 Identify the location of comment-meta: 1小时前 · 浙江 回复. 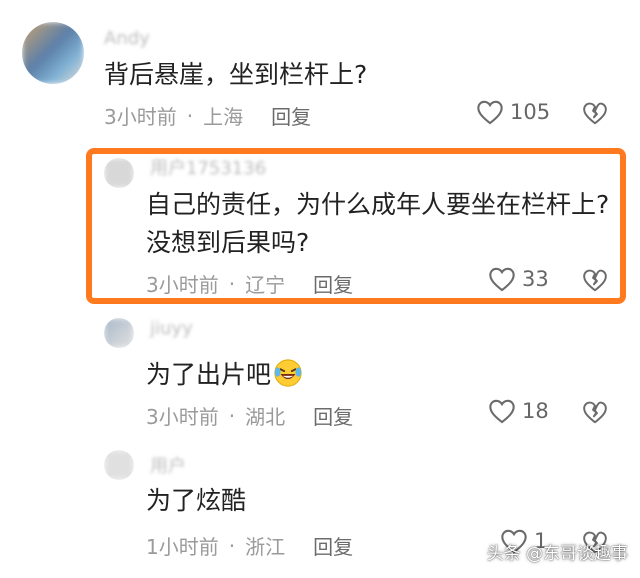
(249, 545).